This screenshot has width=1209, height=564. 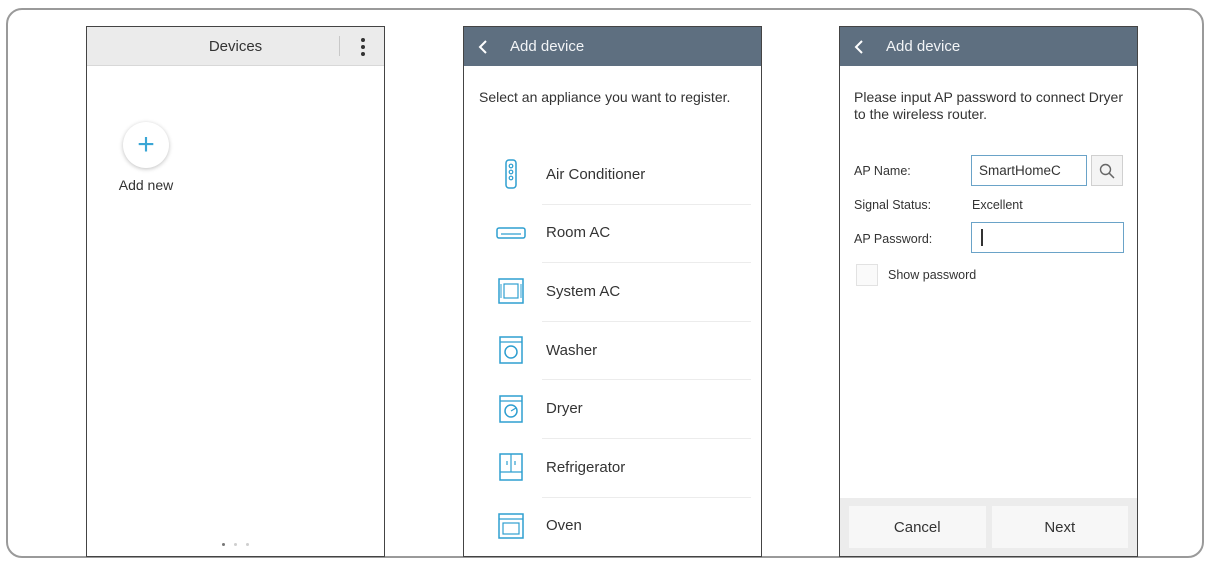 I want to click on air-conditioner-icon, so click(x=511, y=174).